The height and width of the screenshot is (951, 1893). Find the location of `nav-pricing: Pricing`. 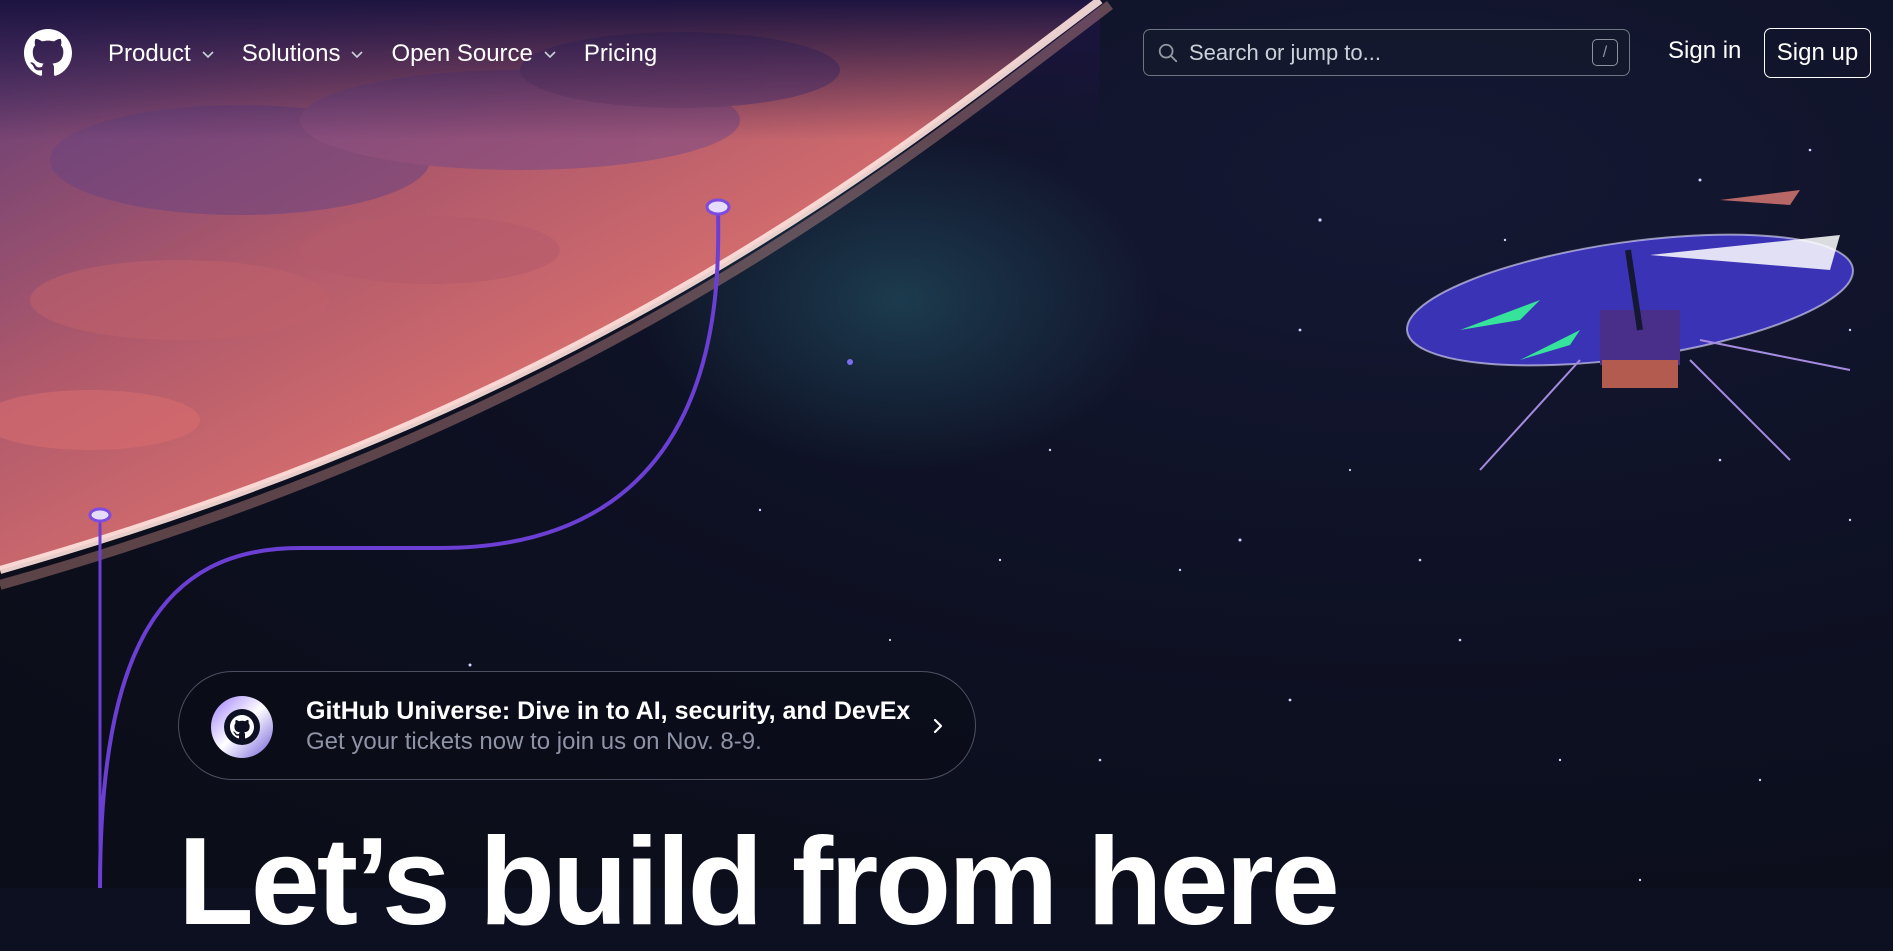

nav-pricing: Pricing is located at coordinates (620, 54).